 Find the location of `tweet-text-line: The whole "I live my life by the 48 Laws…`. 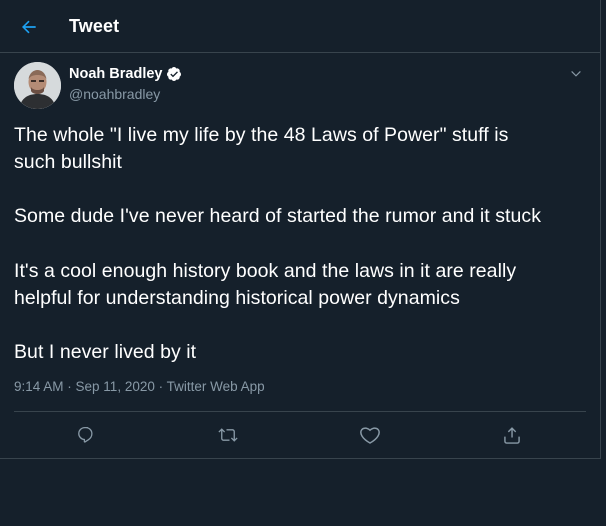

tweet-text-line: The whole "I live my life by the 48 Laws… is located at coordinates (261, 135).